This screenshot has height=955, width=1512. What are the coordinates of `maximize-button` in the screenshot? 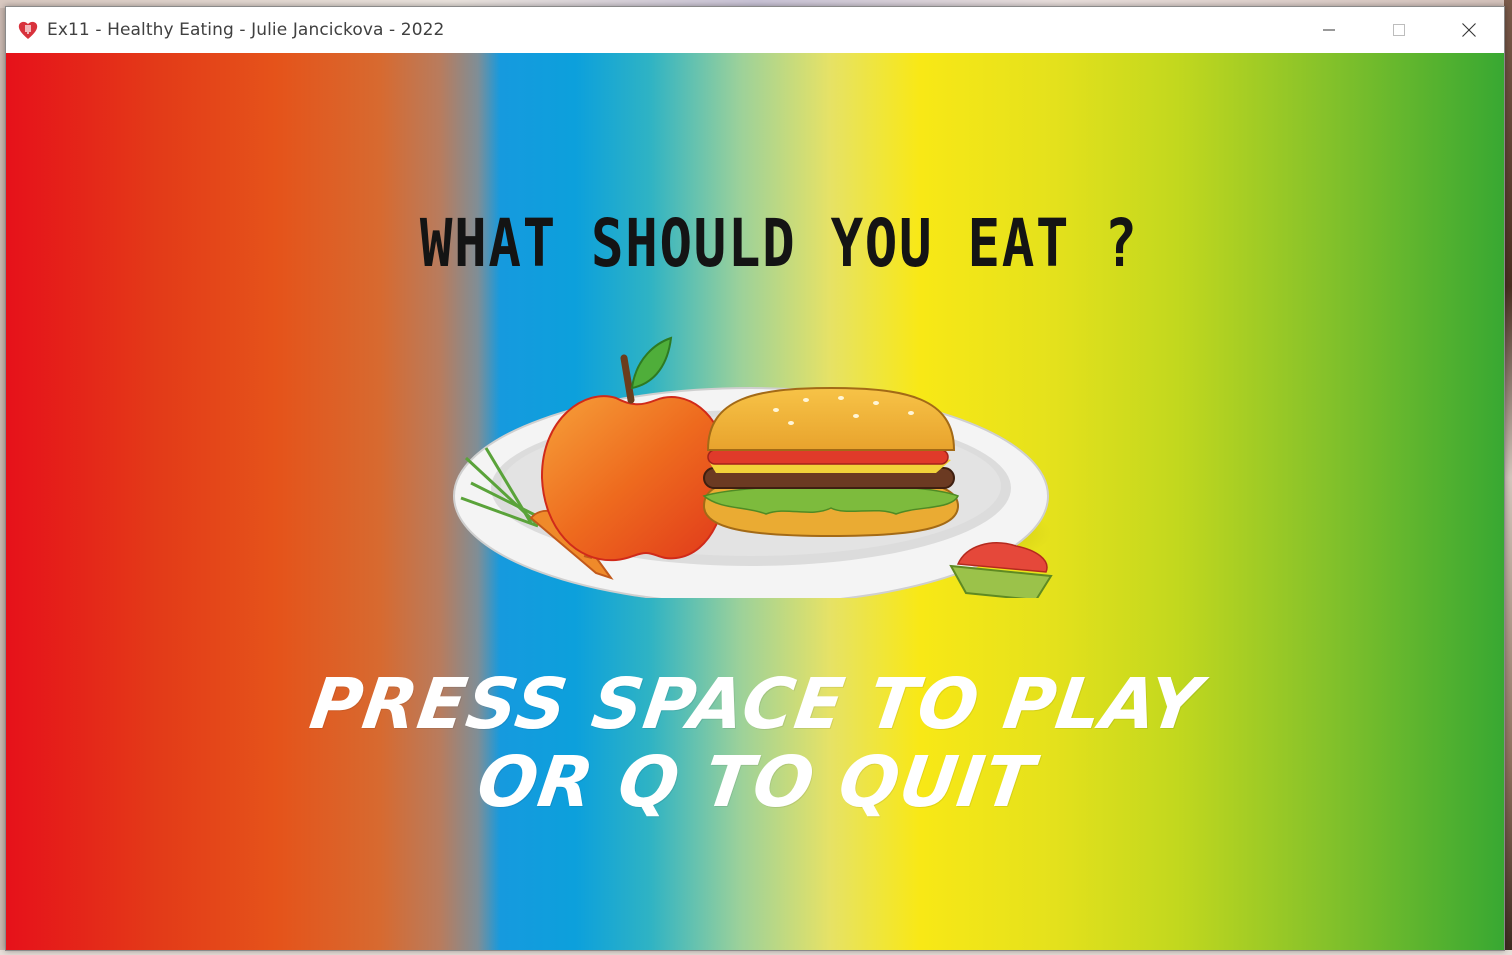 It's located at (1399, 30).